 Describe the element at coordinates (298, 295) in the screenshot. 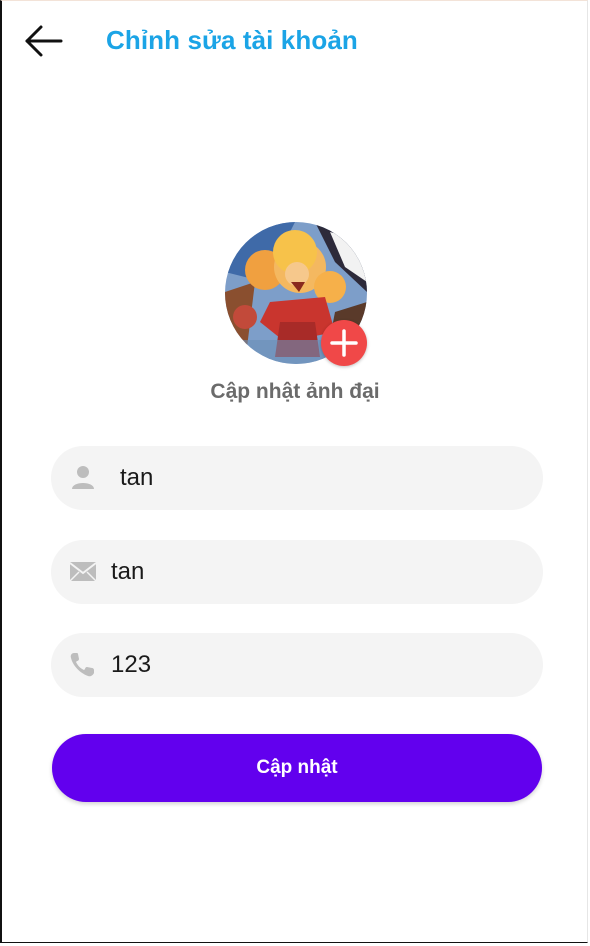

I see `avatar-picker` at that location.